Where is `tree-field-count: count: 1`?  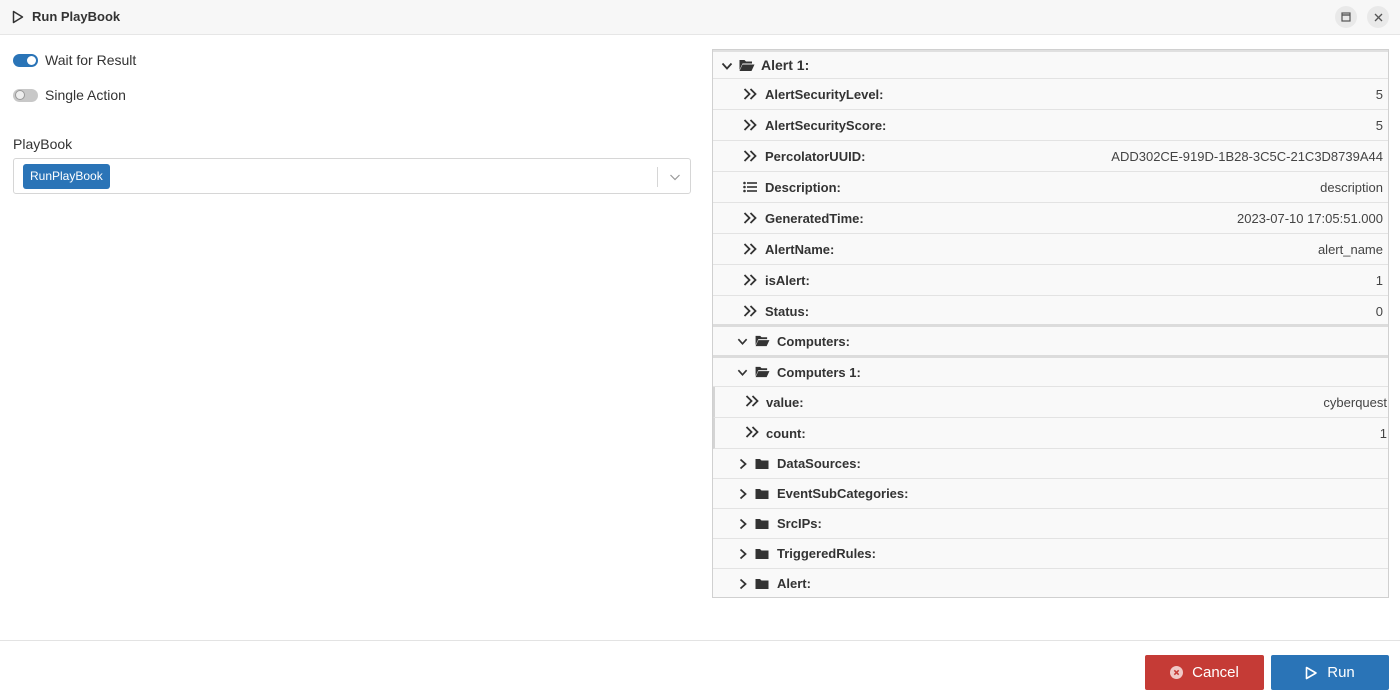 tree-field-count: count: 1 is located at coordinates (1050, 433).